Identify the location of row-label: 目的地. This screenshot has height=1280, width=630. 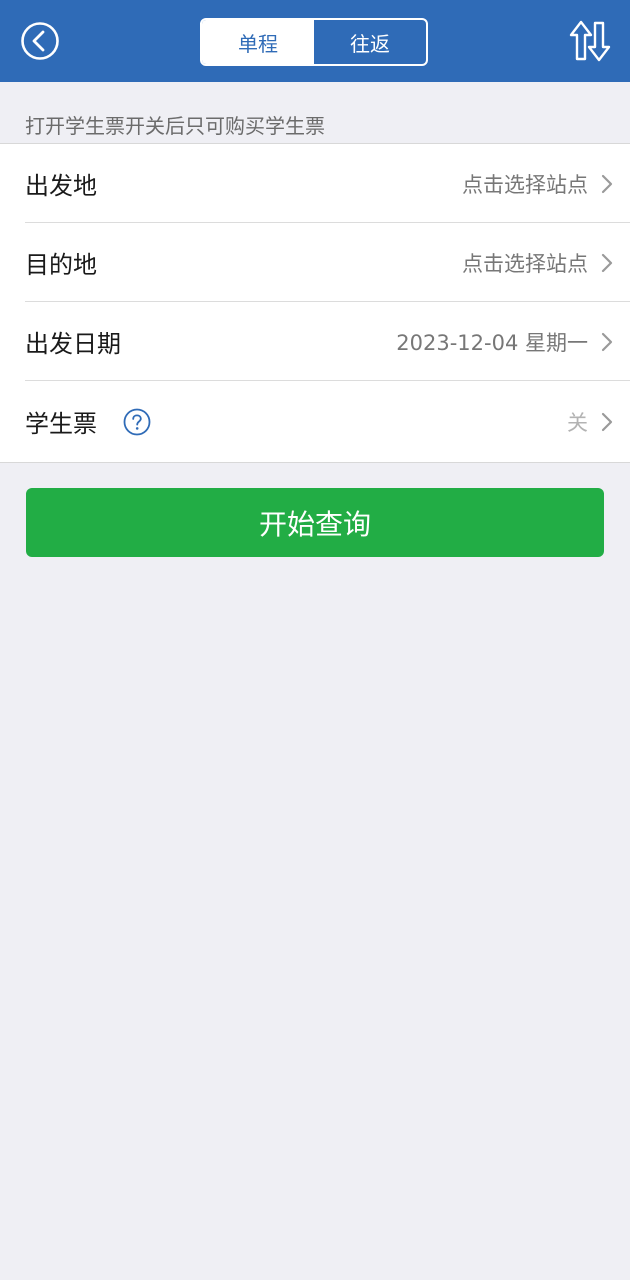
(61, 265).